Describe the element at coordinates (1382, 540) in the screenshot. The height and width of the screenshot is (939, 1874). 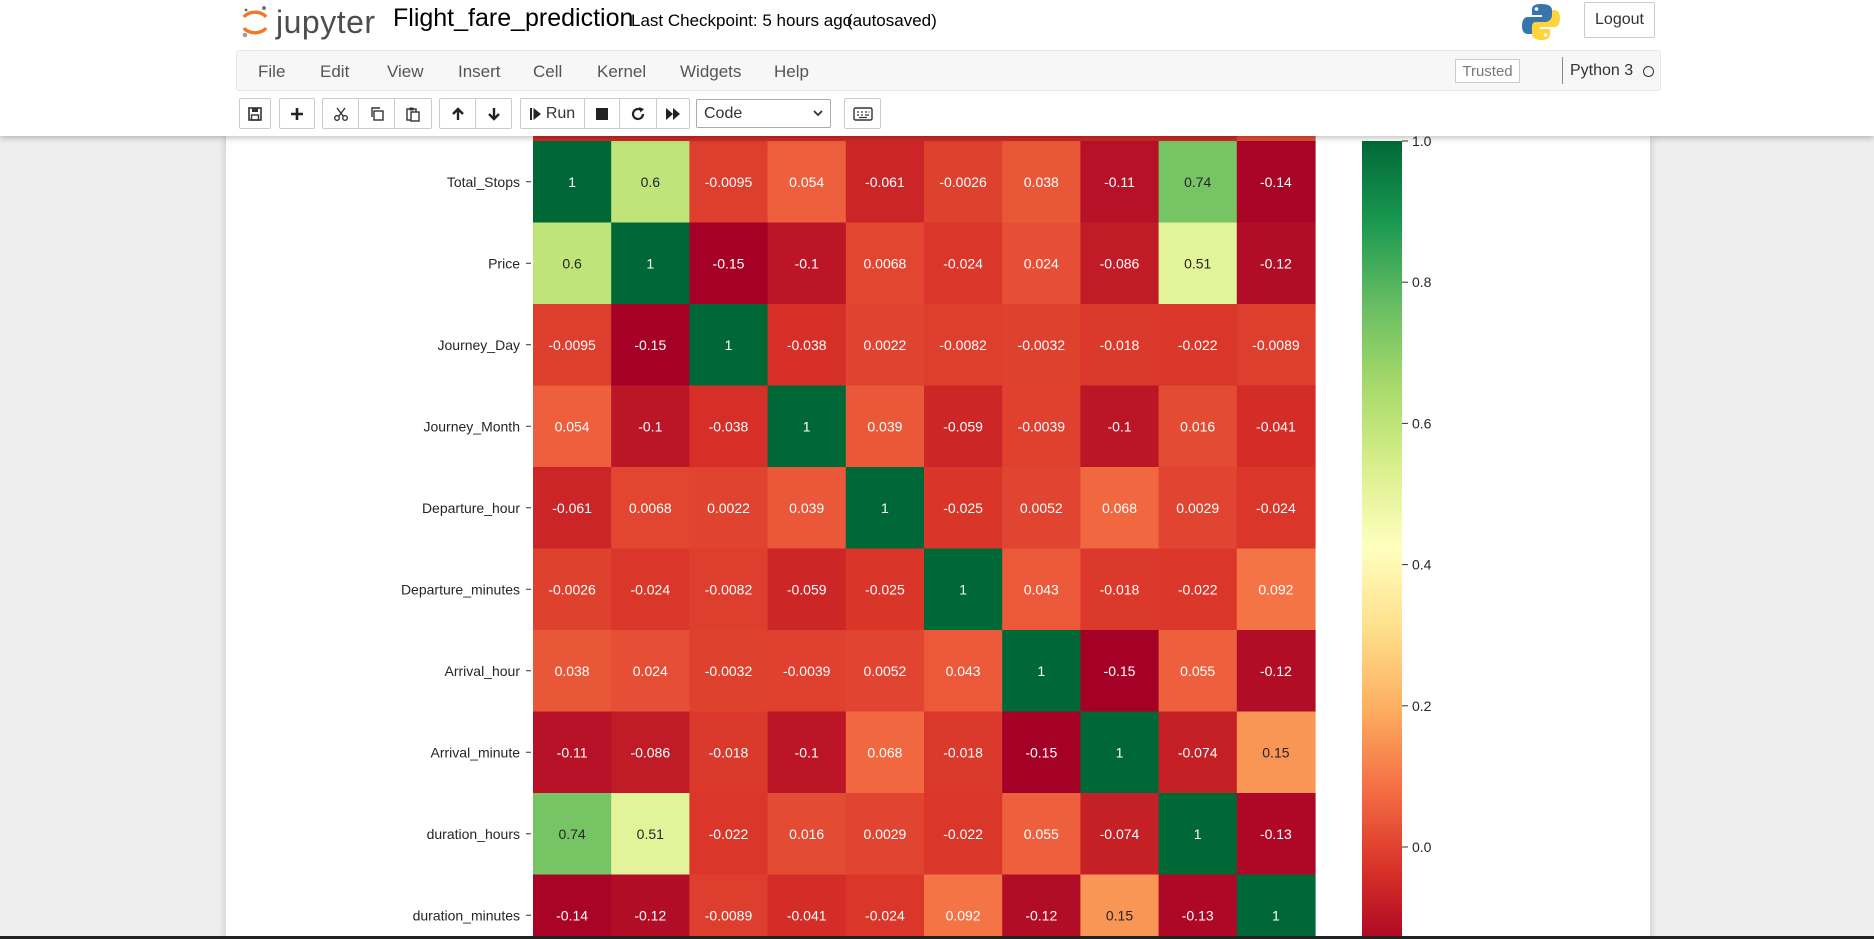
I see `colorbar` at that location.